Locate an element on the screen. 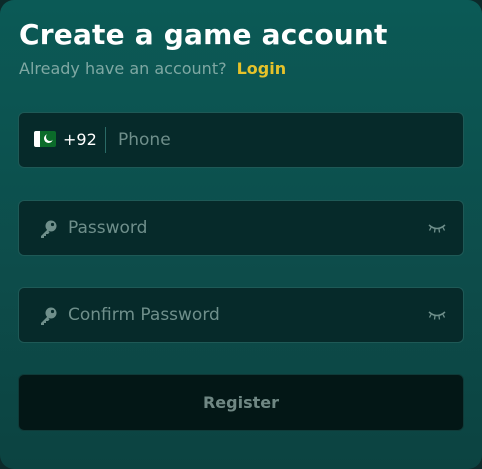  login-link: Login is located at coordinates (262, 68).